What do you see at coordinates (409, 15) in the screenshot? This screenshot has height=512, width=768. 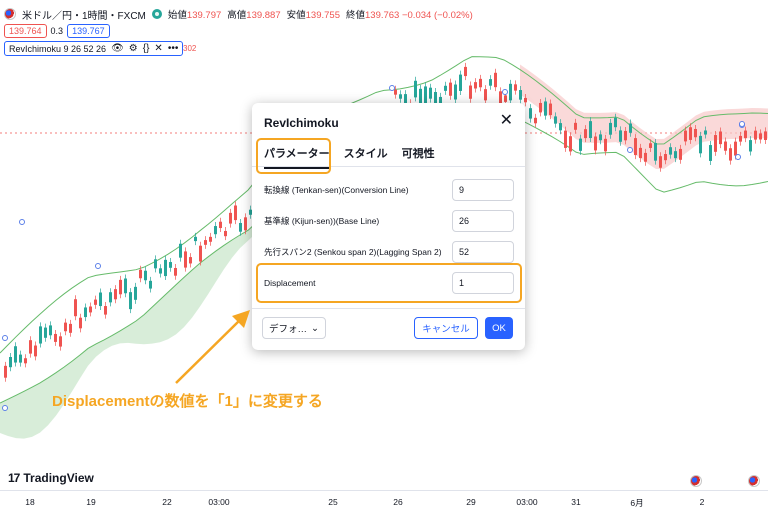 I see `ohlc-close: 終値139.763 −0.034 (−0.02%)` at bounding box center [409, 15].